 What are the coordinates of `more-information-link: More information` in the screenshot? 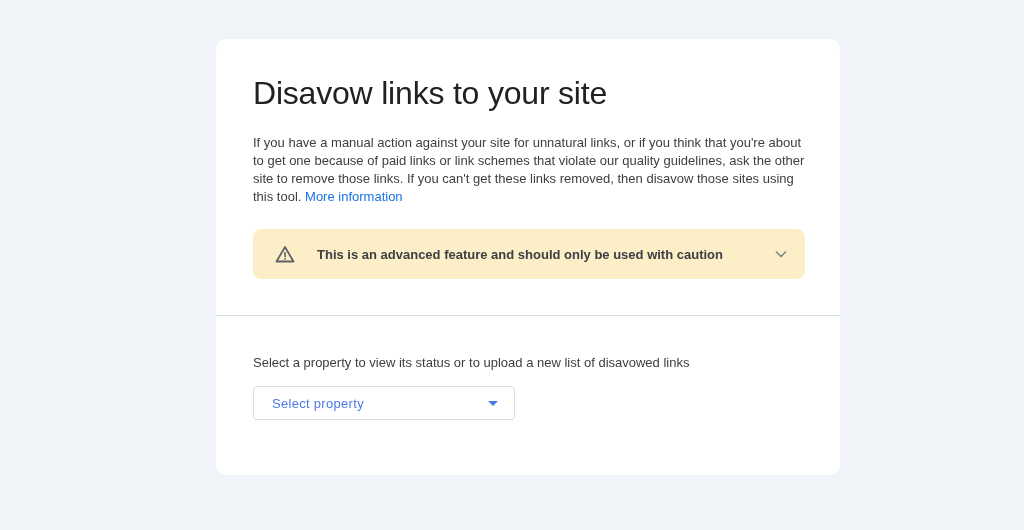 It's located at (354, 196).